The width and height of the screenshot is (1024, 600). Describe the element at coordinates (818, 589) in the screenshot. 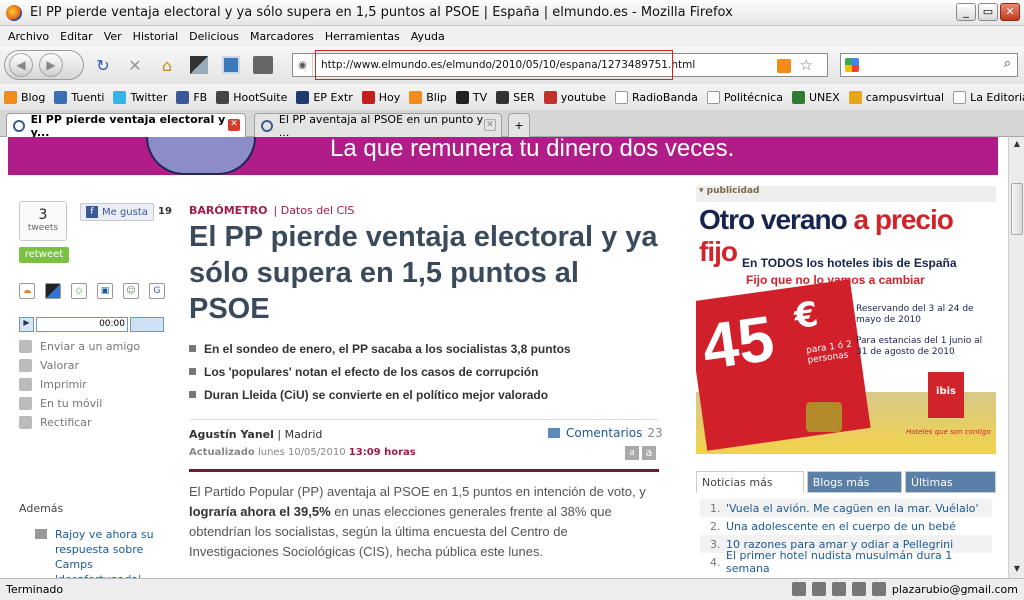

I see `status-grid-icon` at that location.